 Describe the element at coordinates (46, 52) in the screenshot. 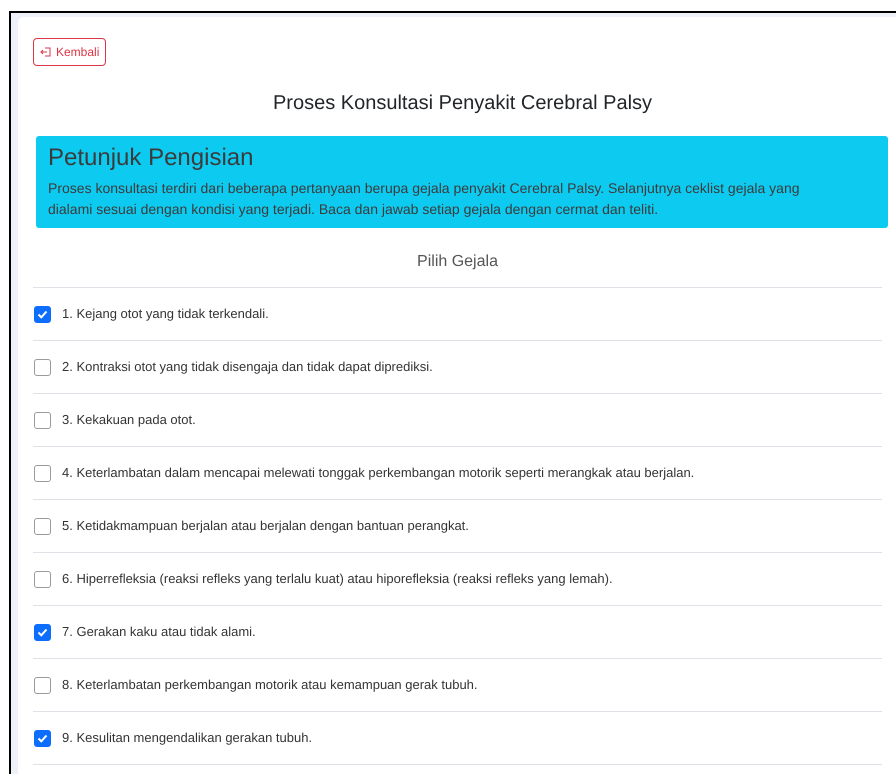

I see `exit-icon` at that location.